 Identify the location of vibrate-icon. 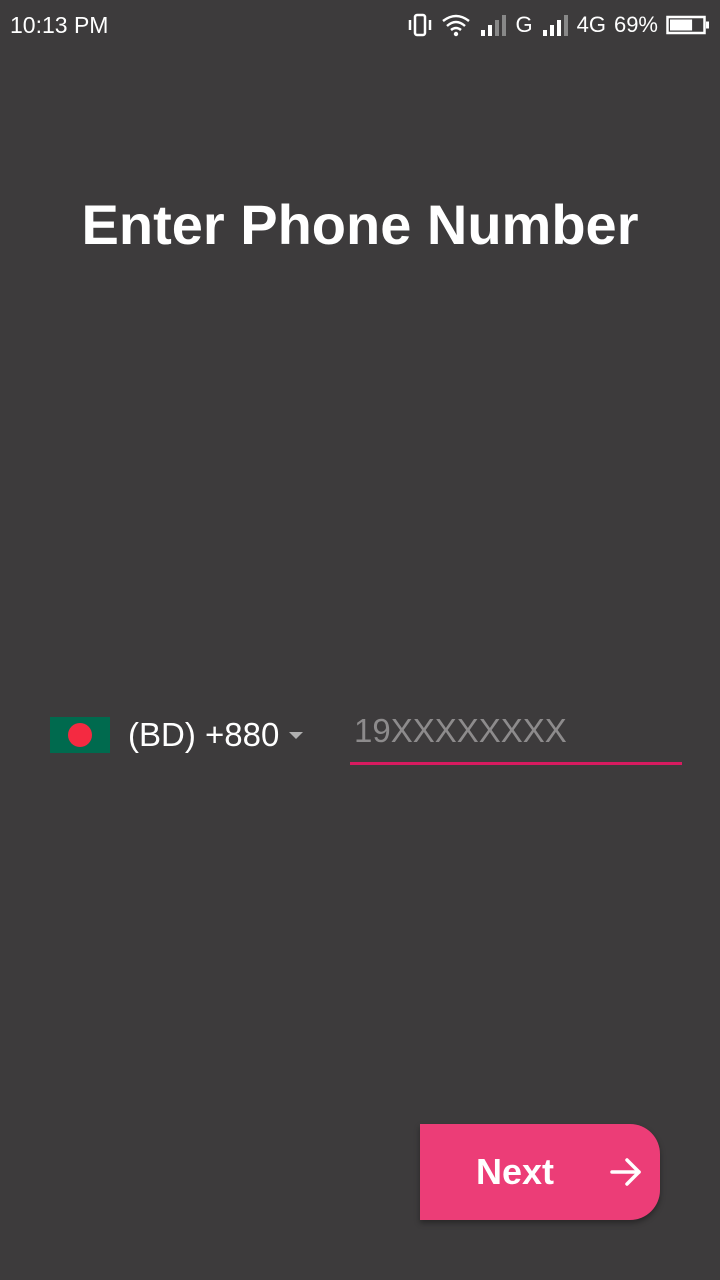
(420, 25).